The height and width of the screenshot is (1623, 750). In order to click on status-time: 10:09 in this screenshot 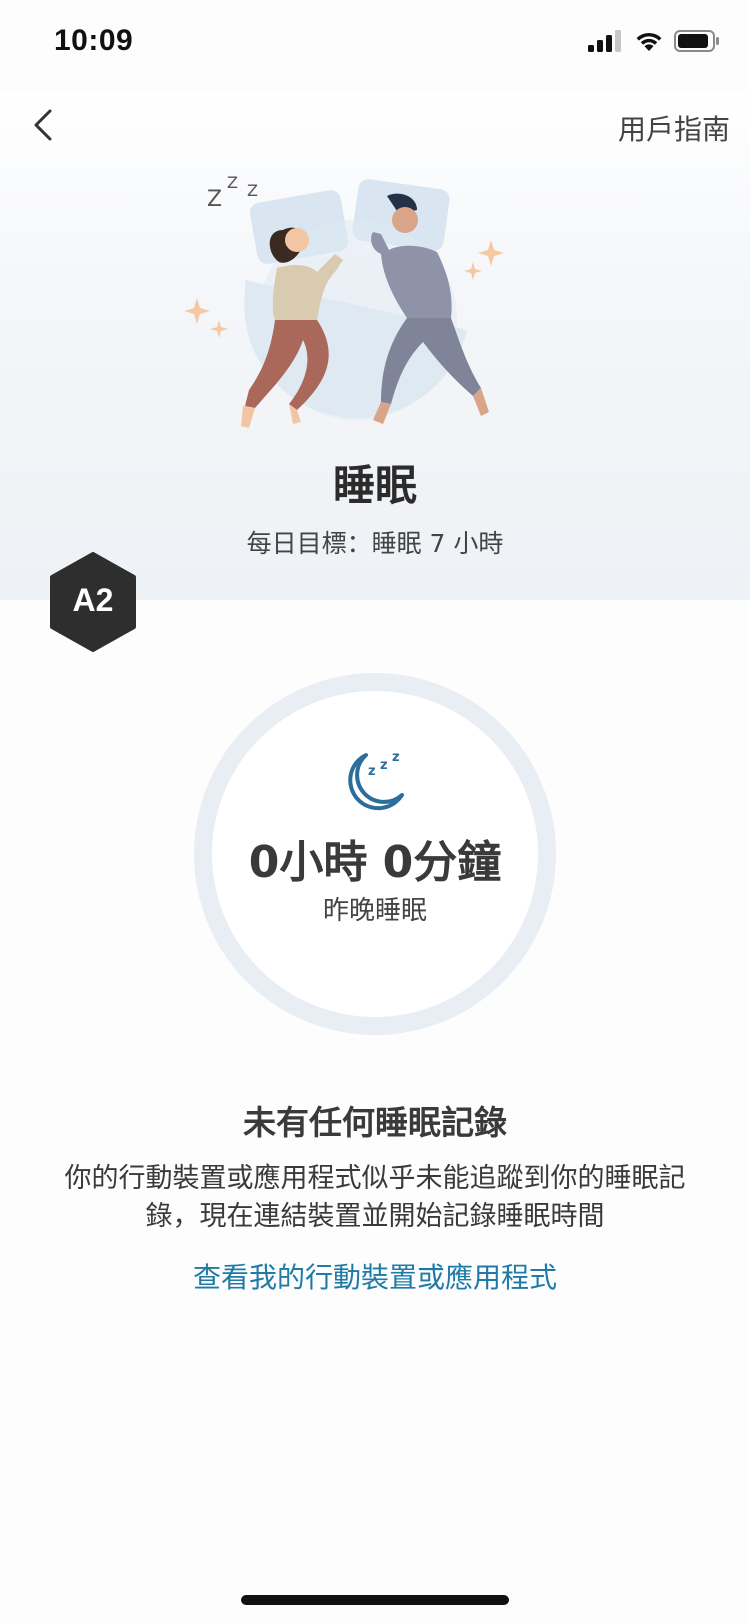, I will do `click(94, 40)`.